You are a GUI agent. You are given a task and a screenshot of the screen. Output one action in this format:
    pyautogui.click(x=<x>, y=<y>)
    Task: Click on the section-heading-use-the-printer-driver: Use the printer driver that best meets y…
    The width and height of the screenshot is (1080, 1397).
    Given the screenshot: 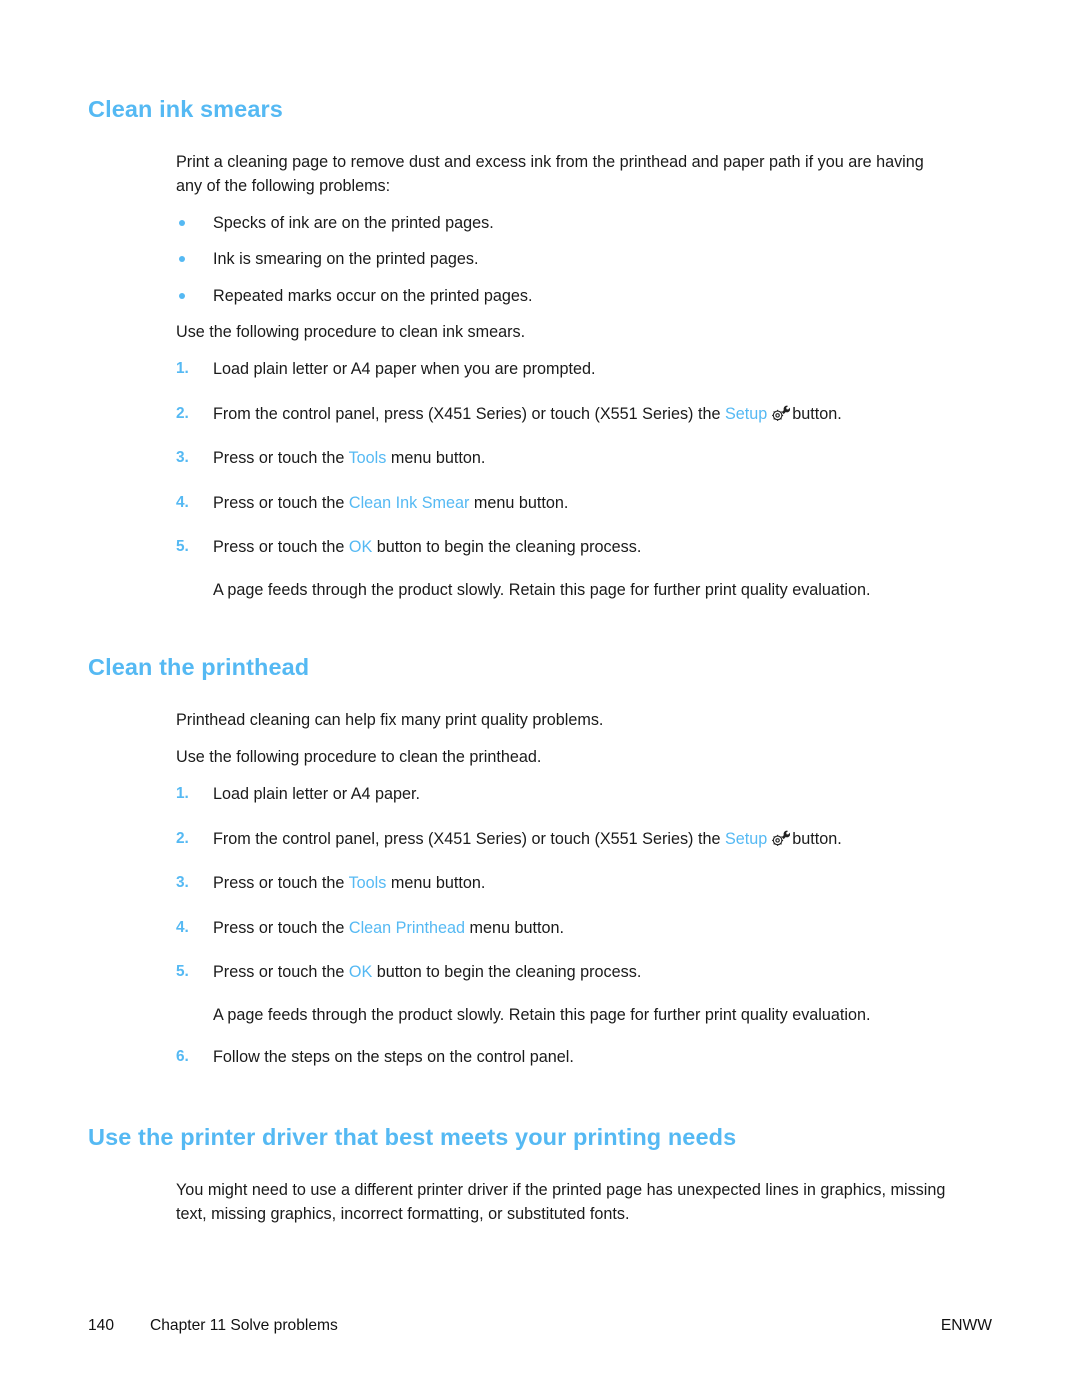 What is the action you would take?
    pyautogui.click(x=412, y=1136)
    